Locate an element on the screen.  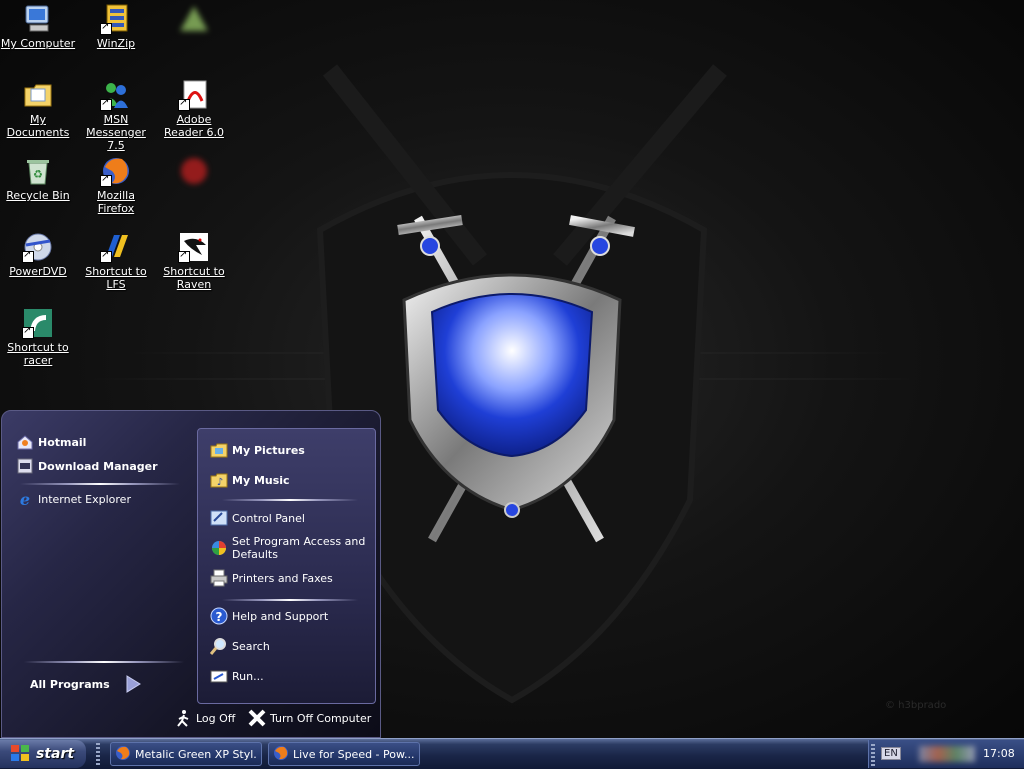
search-icon is located at coordinates (218, 646).